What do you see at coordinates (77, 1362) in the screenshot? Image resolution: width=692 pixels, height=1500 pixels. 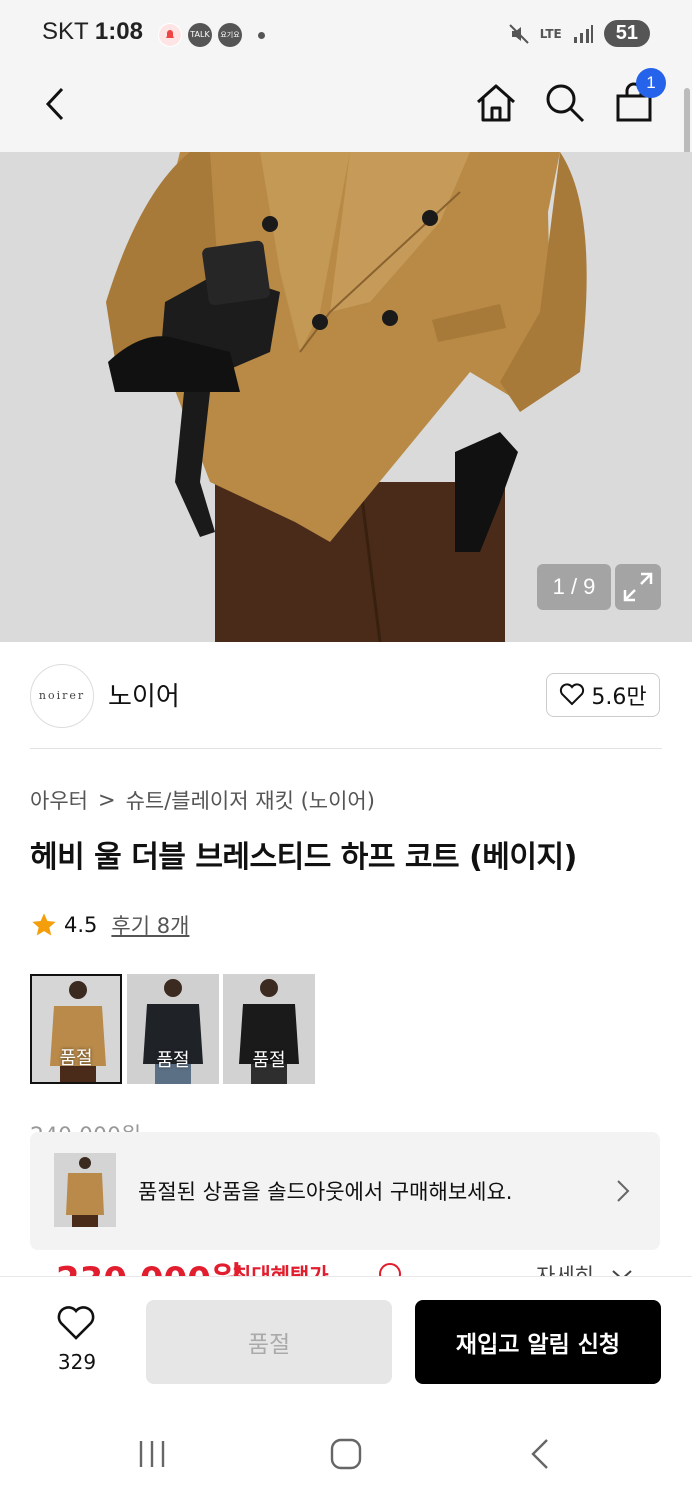 I see `wishlist-count: 329` at bounding box center [77, 1362].